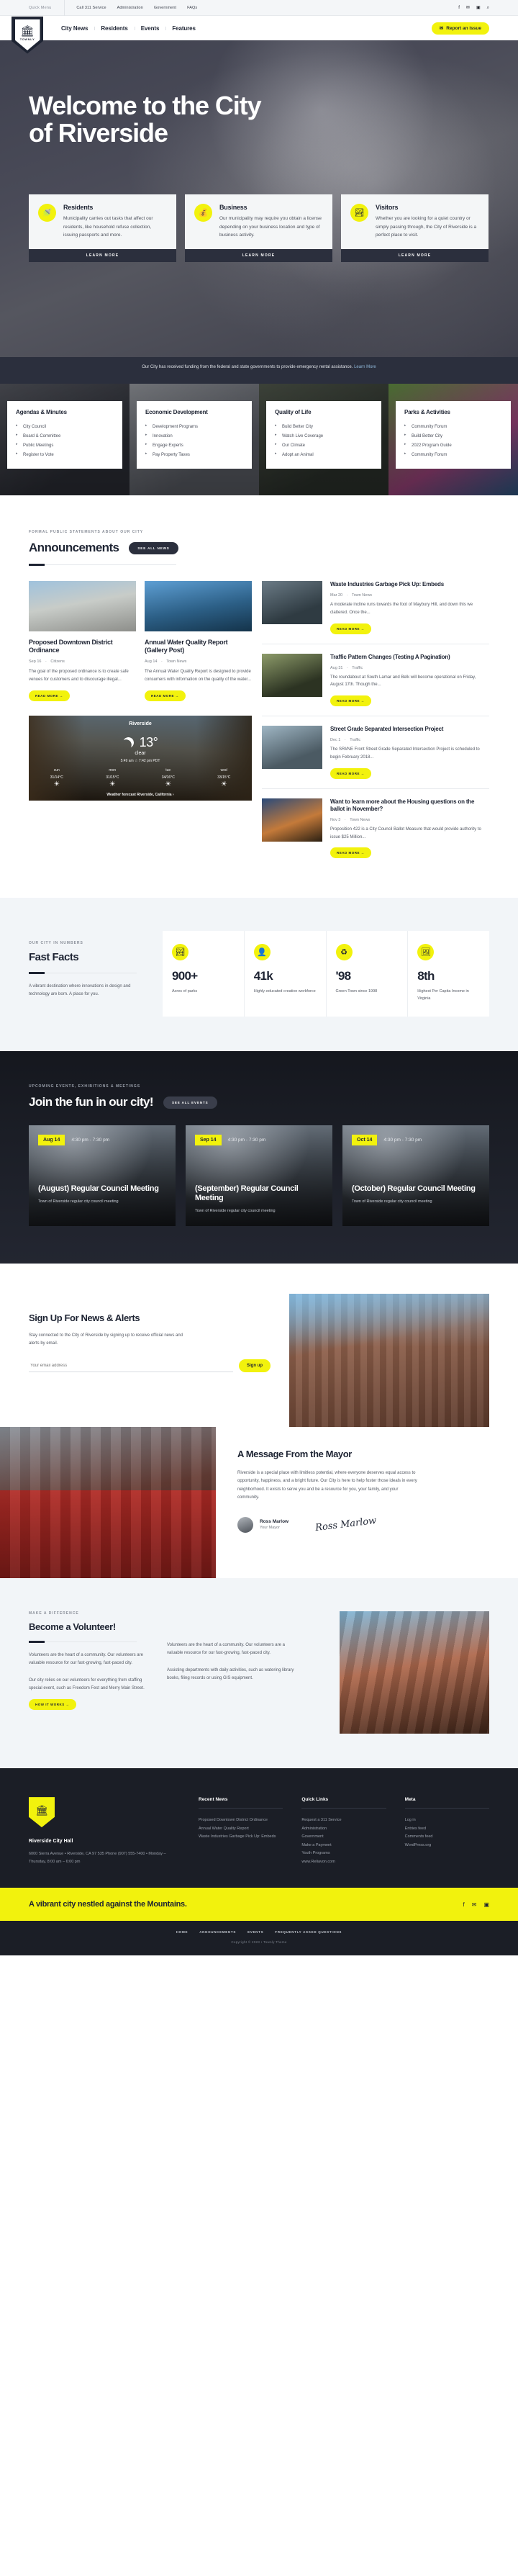 Image resolution: width=518 pixels, height=2576 pixels. What do you see at coordinates (324, 445) in the screenshot?
I see `tile-link: Our Climate` at bounding box center [324, 445].